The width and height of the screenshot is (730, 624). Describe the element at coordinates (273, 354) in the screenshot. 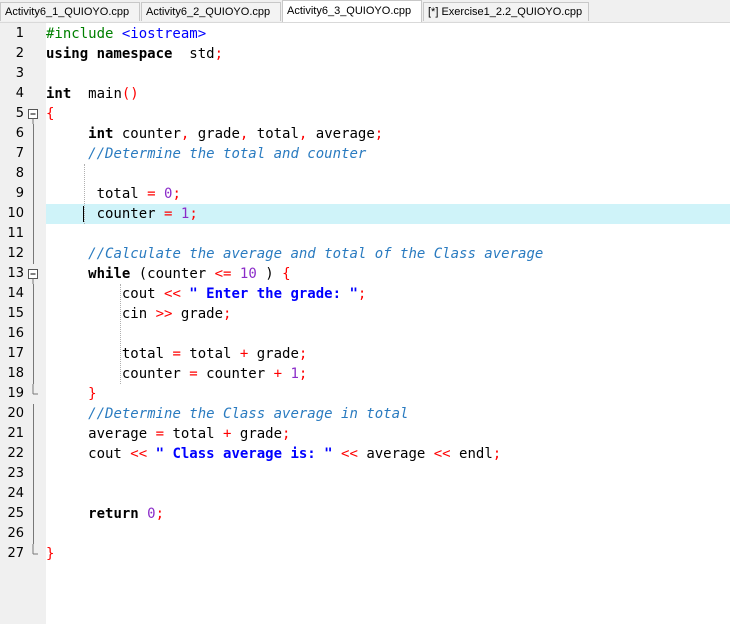

I see `code-token: grade` at that location.